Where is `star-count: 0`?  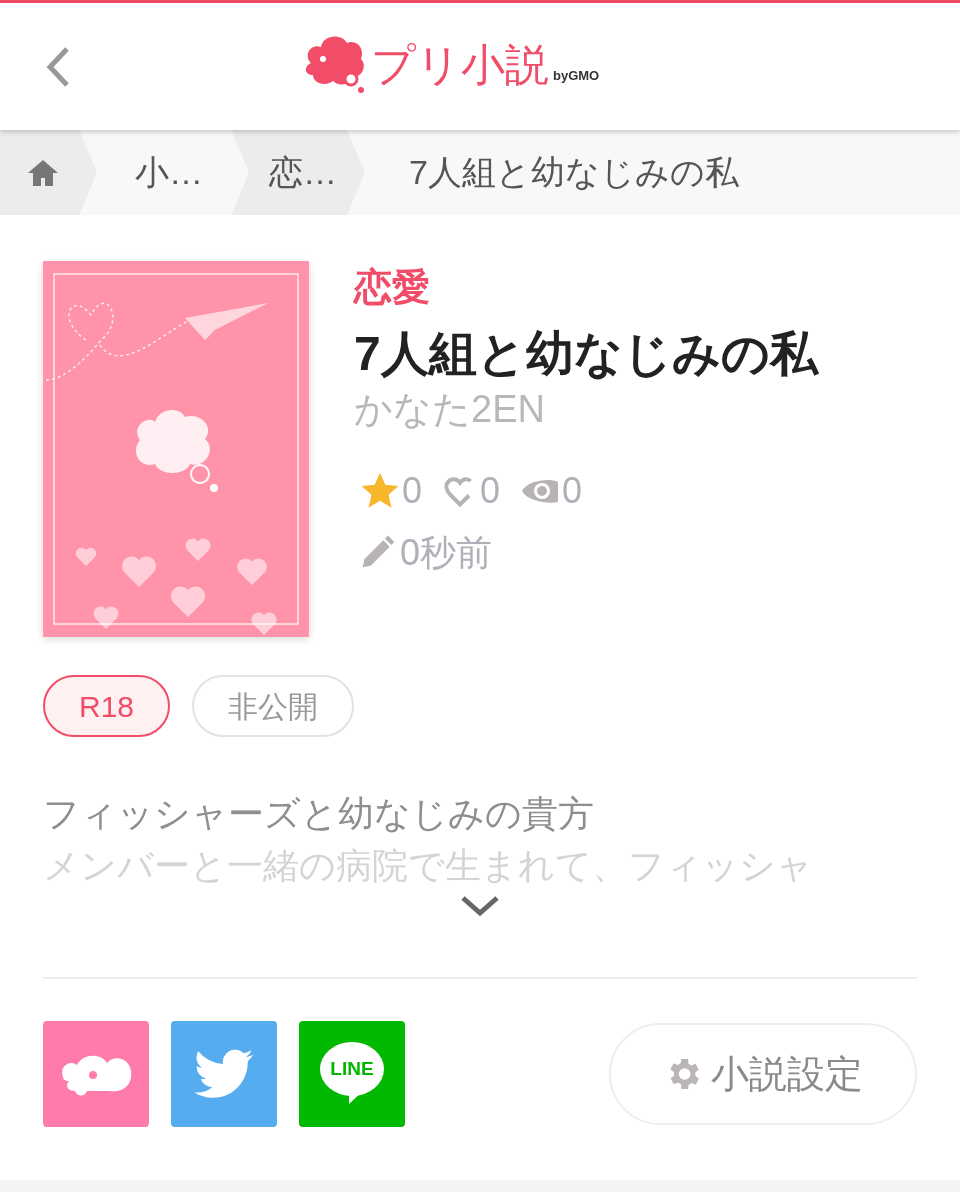 star-count: 0 is located at coordinates (412, 491).